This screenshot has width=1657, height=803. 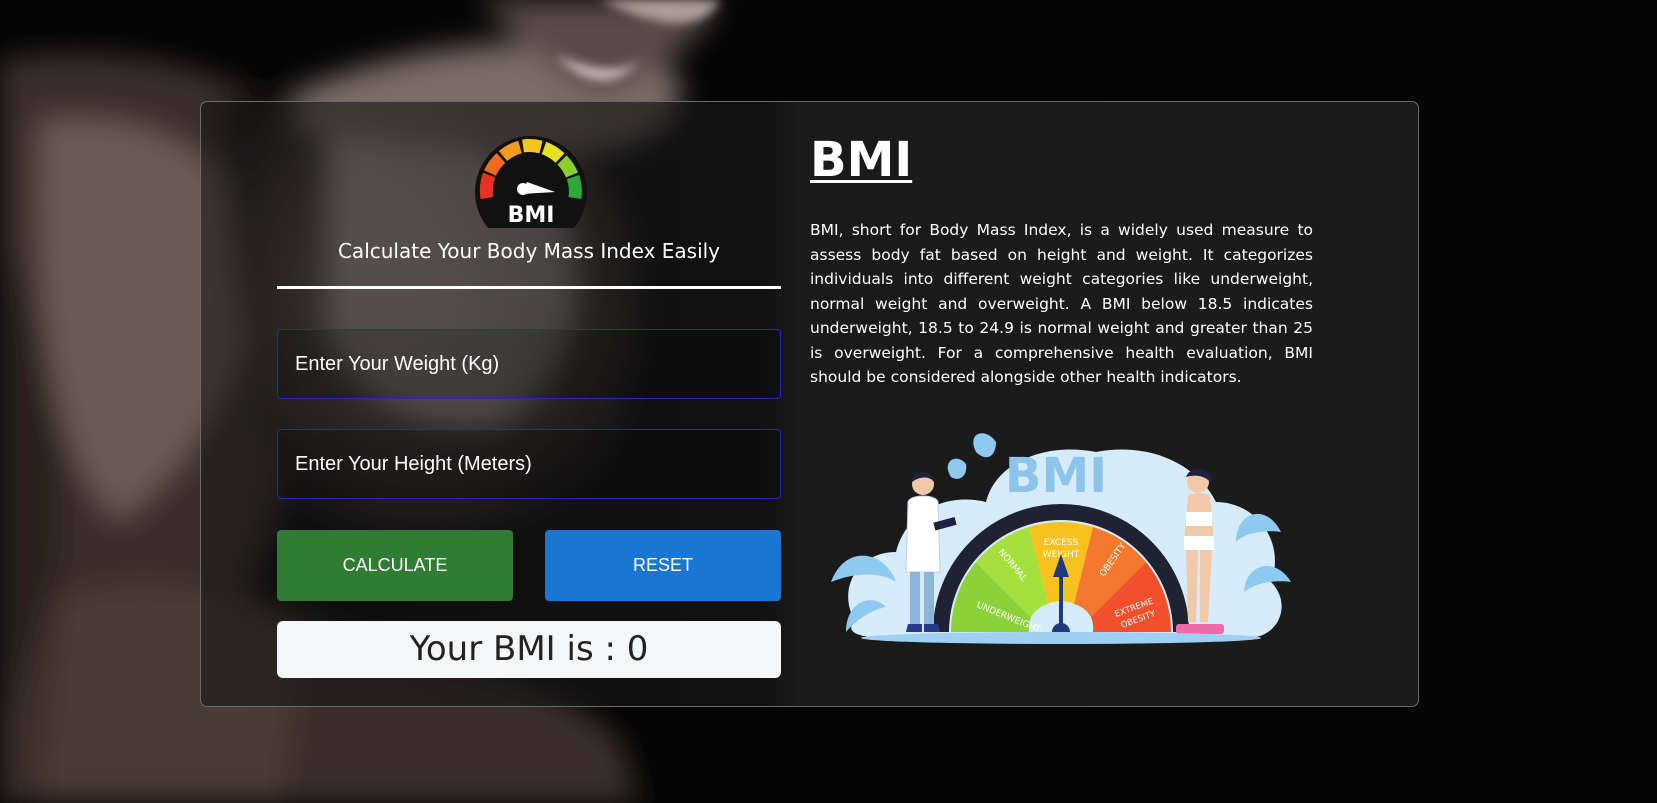 I want to click on label-excess: EXCESS, so click(x=1061, y=543).